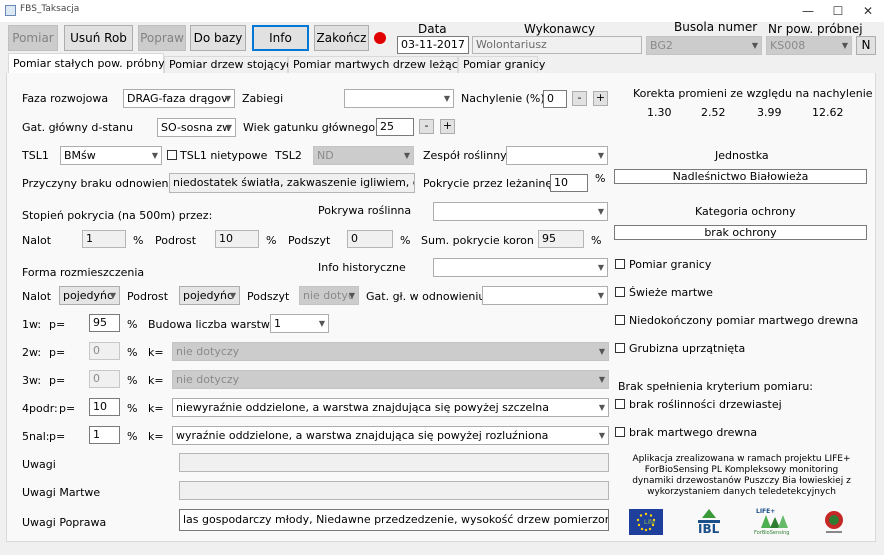 This screenshot has width=884, height=555. What do you see at coordinates (93, 63) in the screenshot?
I see `tab-pomiar-stalych: Pomiar stałych pow. próbnych` at bounding box center [93, 63].